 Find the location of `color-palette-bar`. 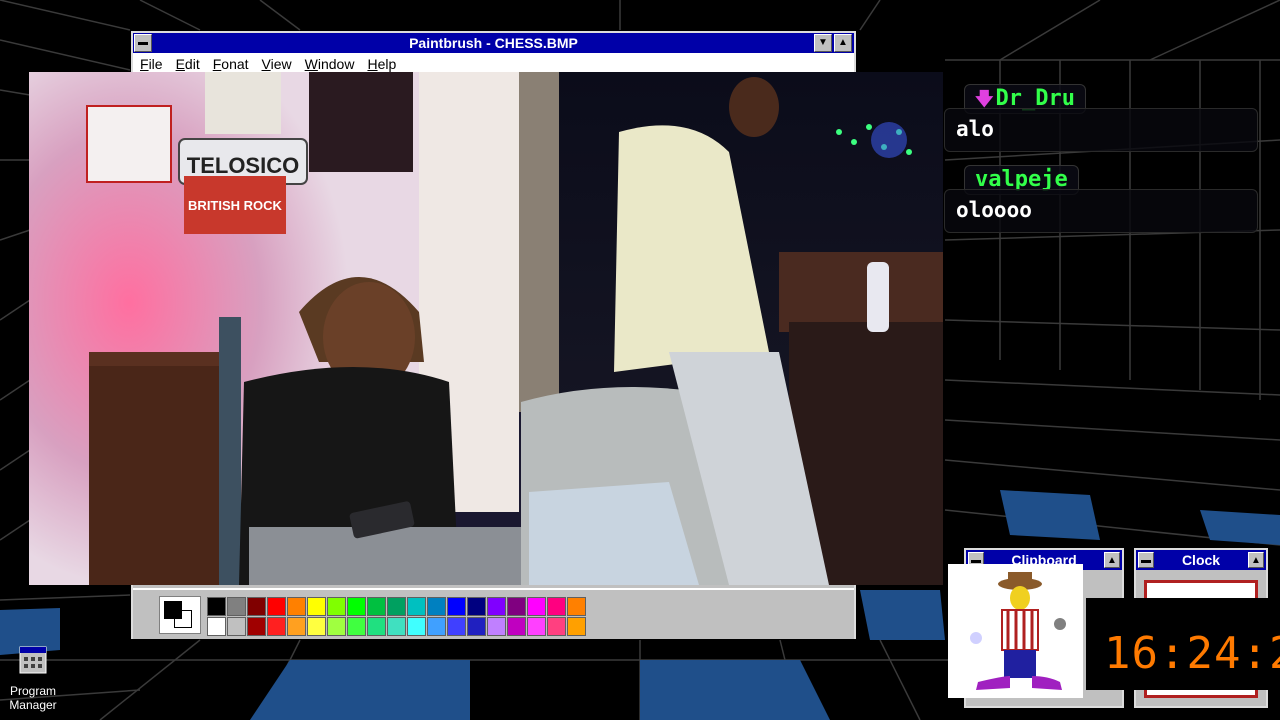

color-palette-bar is located at coordinates (493, 613).